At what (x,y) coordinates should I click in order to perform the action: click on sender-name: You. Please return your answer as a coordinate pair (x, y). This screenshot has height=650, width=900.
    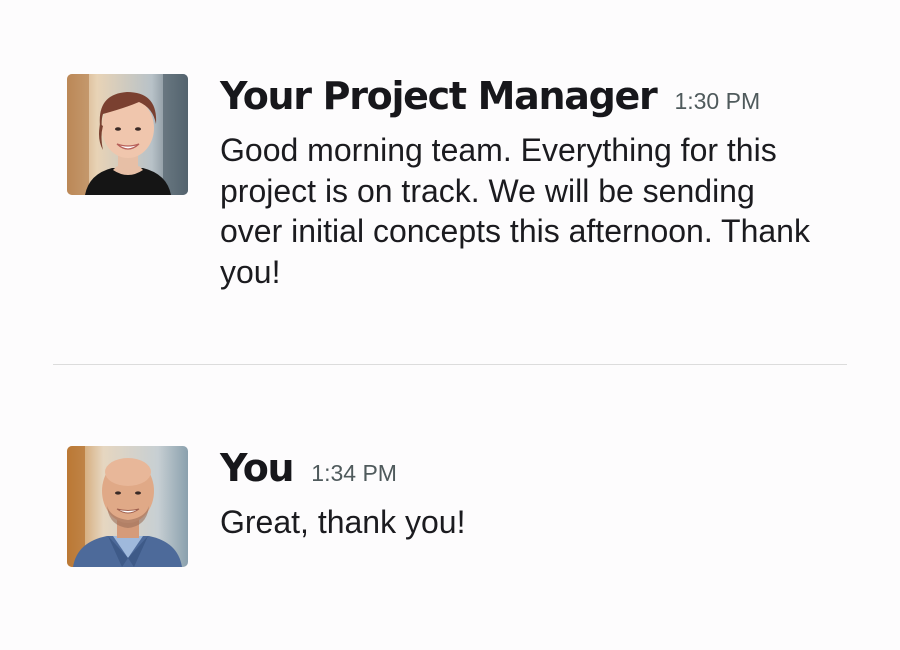
    Looking at the image, I should click on (257, 468).